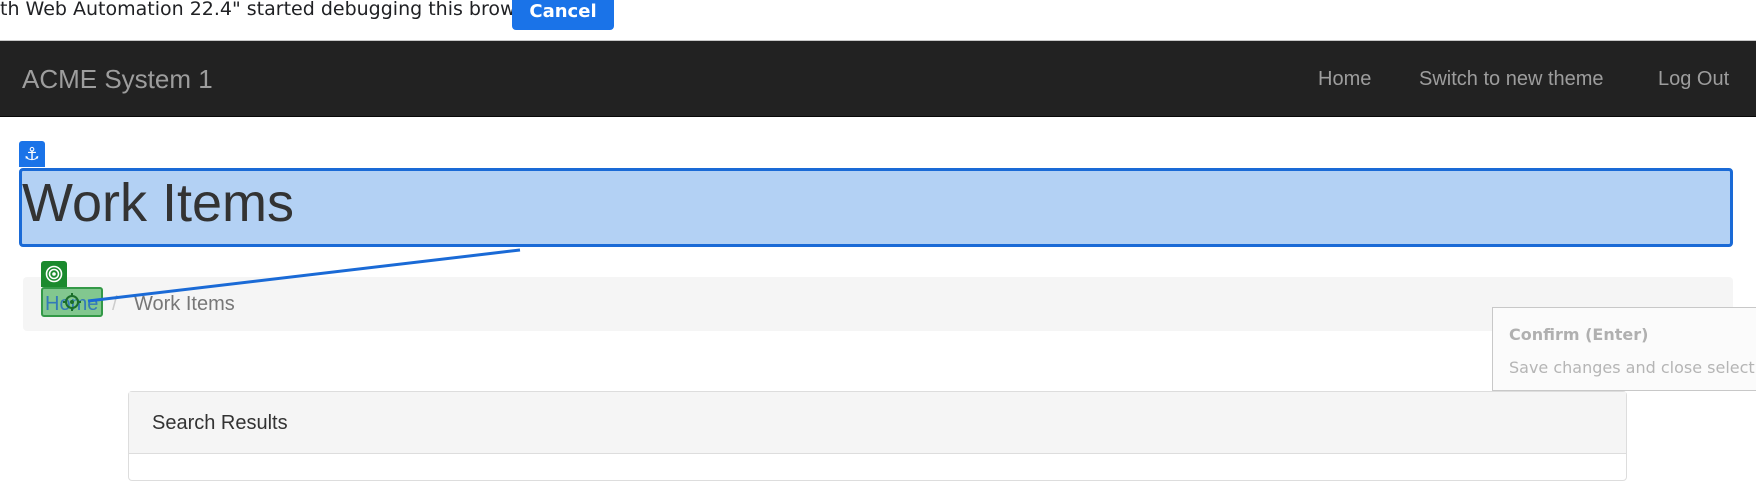 The width and height of the screenshot is (1756, 481). Describe the element at coordinates (877, 423) in the screenshot. I see `panel-heading: Search Results` at that location.